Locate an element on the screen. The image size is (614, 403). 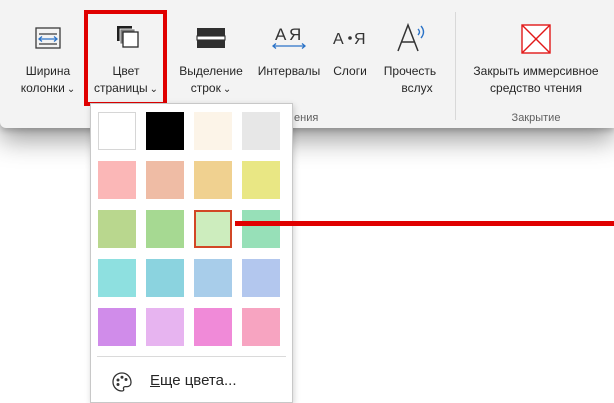
more-colors-accel-key: Е is located at coordinates (155, 380).